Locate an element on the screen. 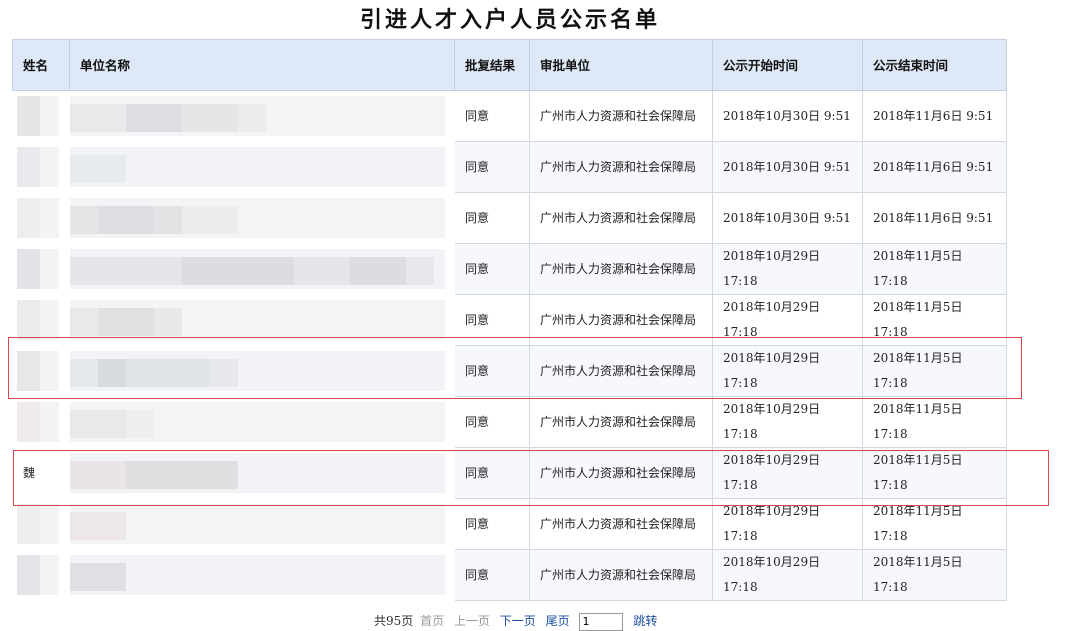 The width and height of the screenshot is (1069, 631). table-header-row: 姓名 单位名称 批复结果 审批单位 公示开始时间 公示结束时间 is located at coordinates (509, 65).